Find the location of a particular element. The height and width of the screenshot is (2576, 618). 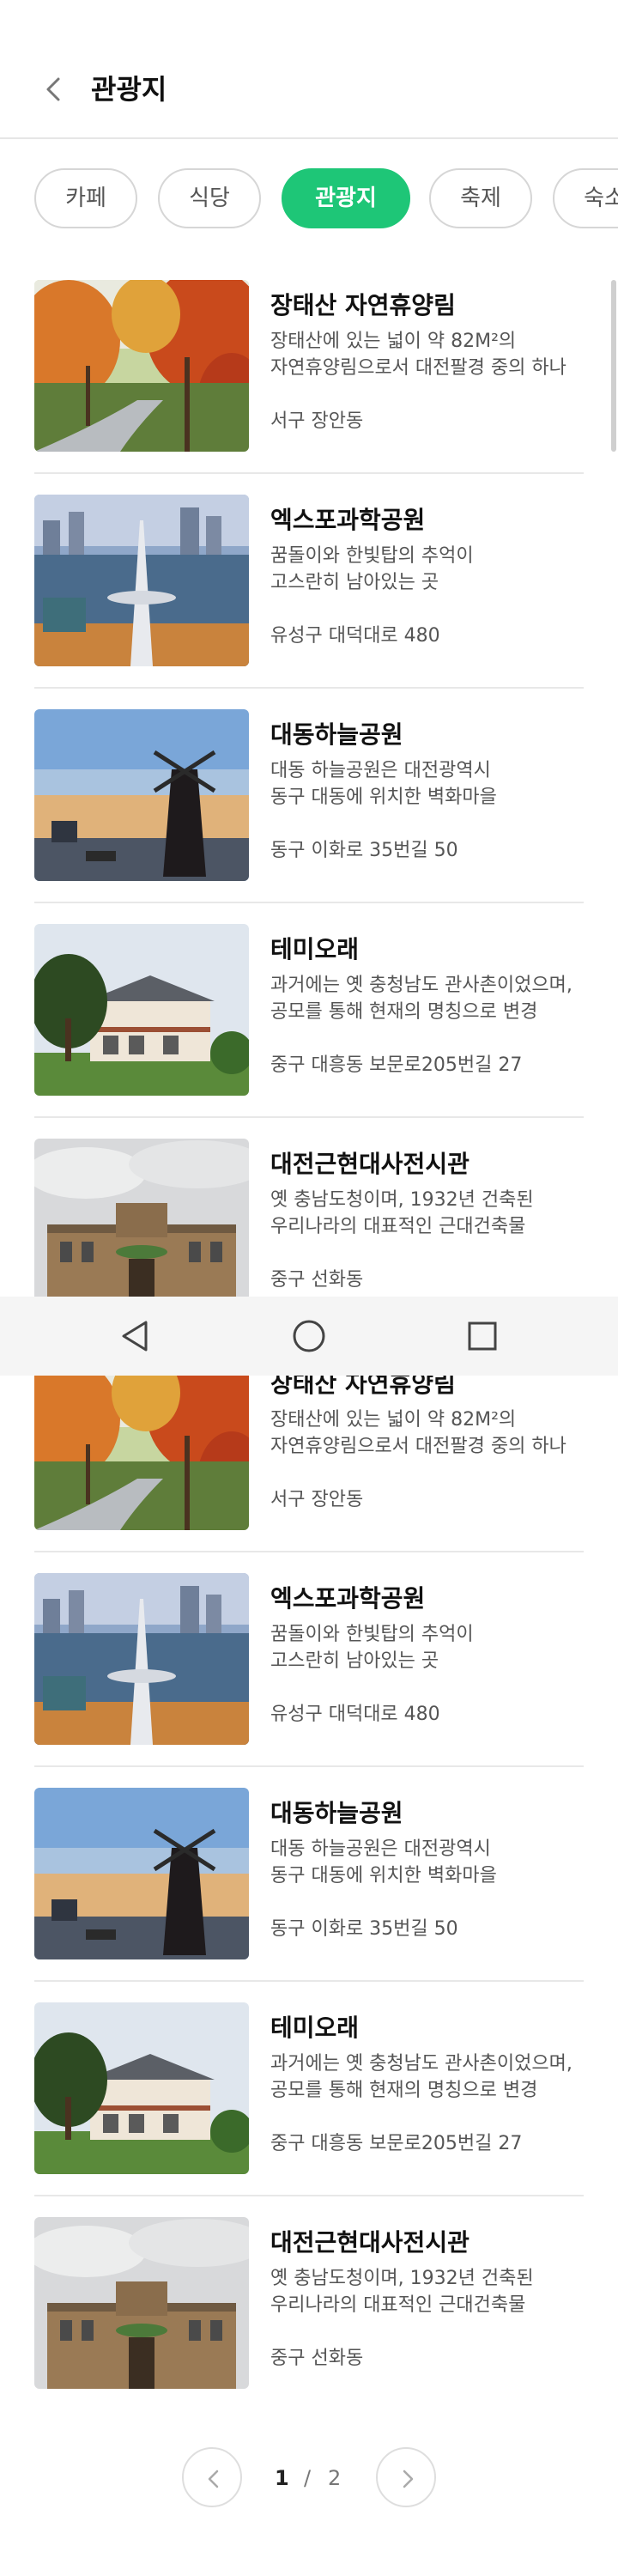

app-header: 관광지 is located at coordinates (309, 69).